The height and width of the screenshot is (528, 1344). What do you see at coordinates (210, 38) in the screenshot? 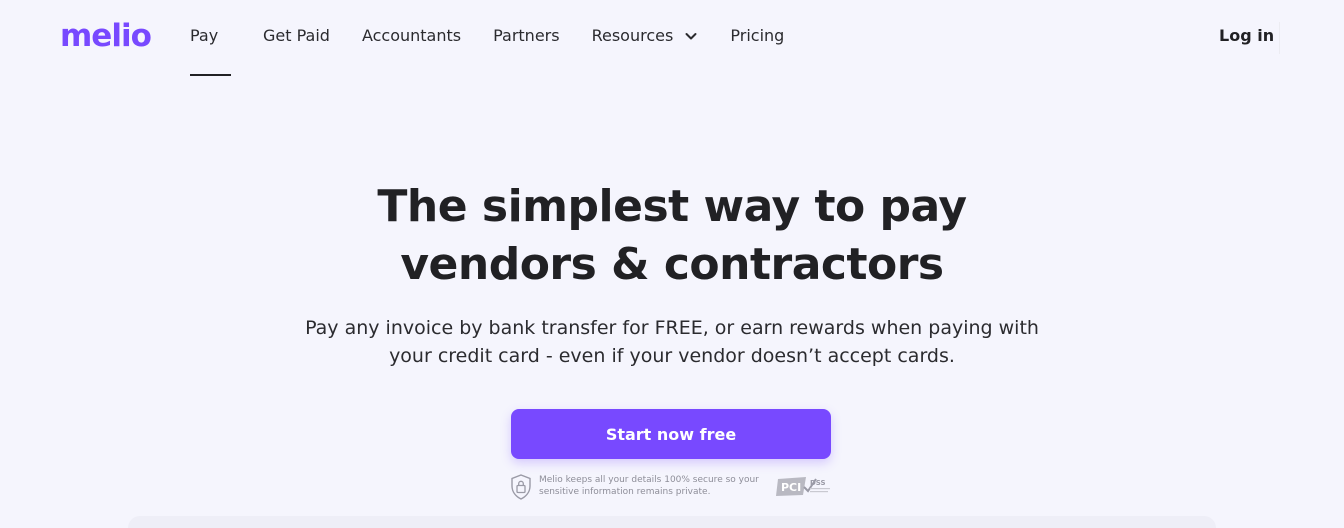
I see `nav-item-pay: Pay` at bounding box center [210, 38].